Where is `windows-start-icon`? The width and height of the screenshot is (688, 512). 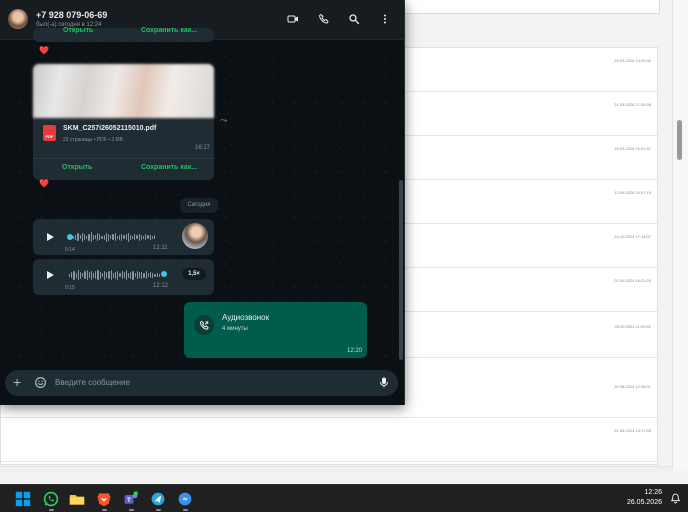 windows-start-icon is located at coordinates (23, 499).